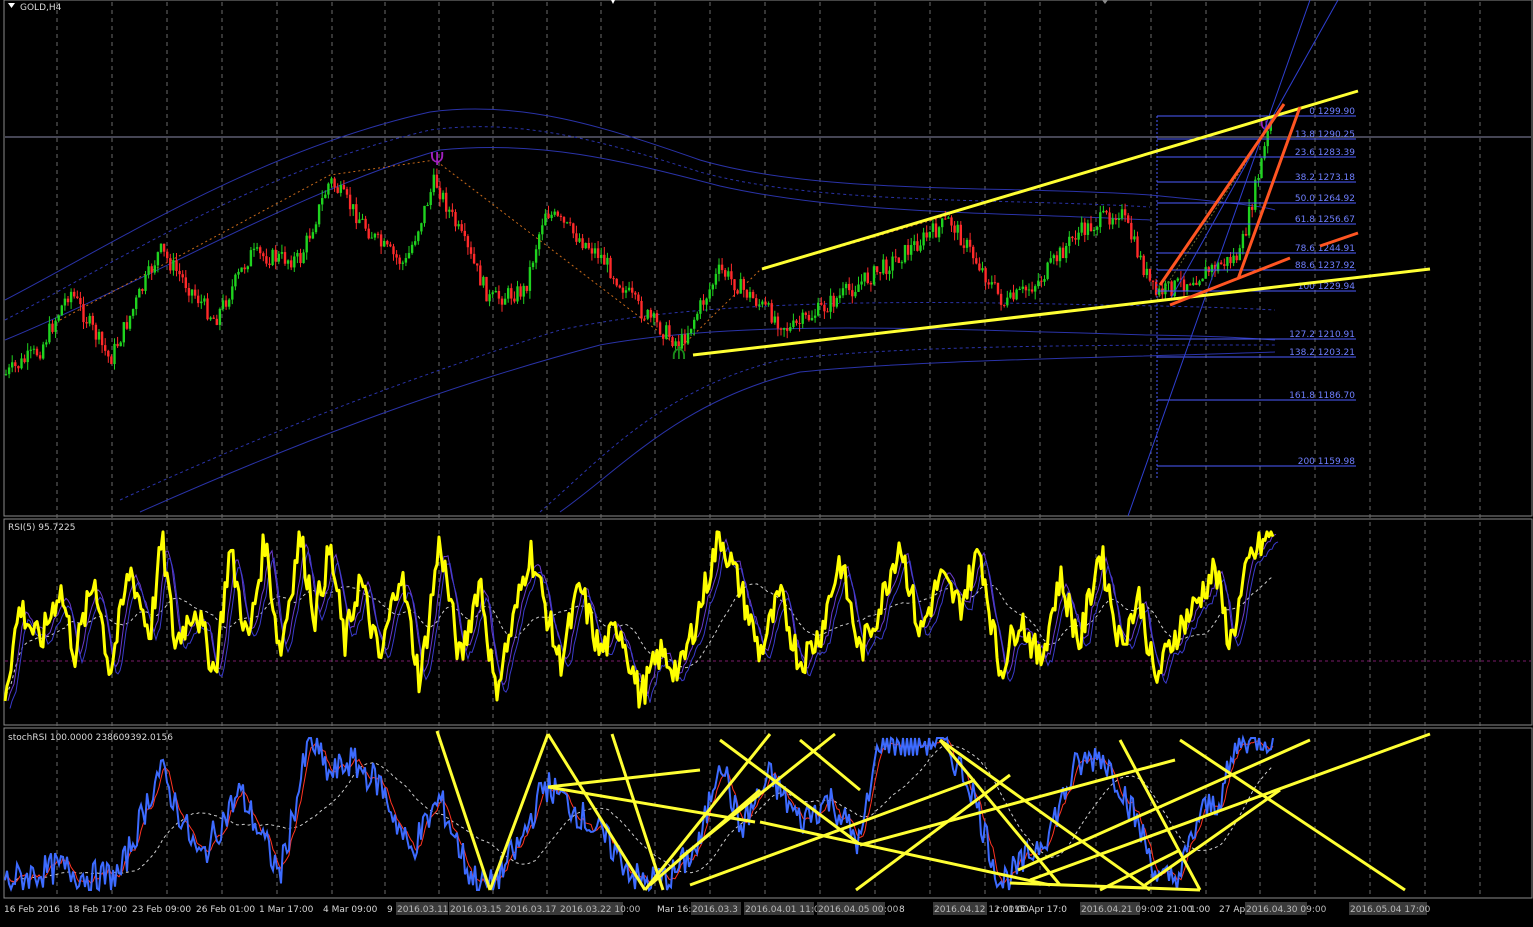 This screenshot has height=927, width=1533. I want to click on envelope-band, so click(707, 420).